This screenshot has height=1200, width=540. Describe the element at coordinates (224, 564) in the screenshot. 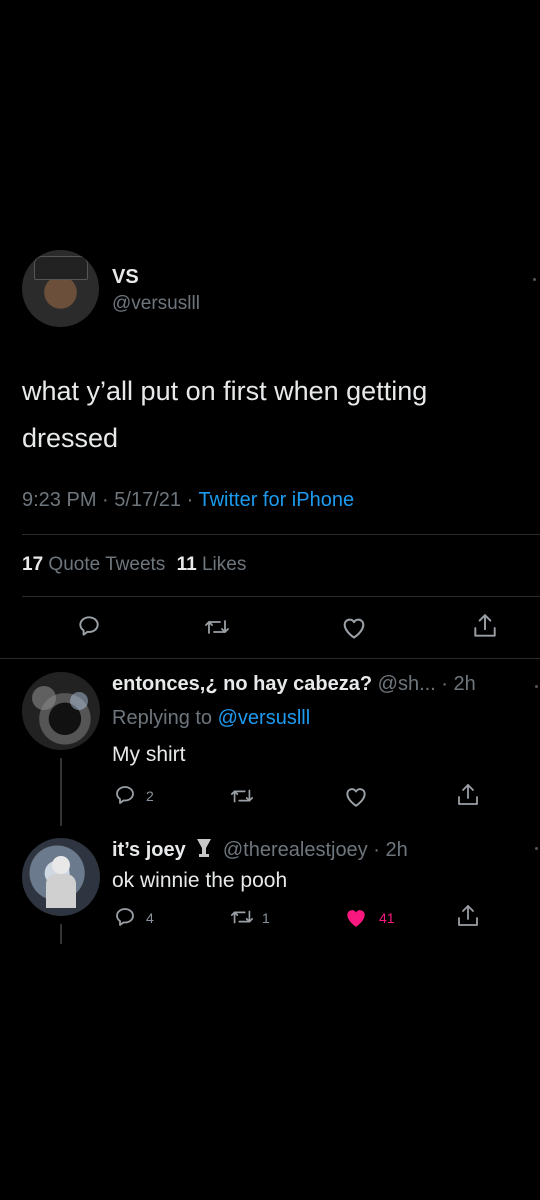

I see `like-label: Likes` at that location.